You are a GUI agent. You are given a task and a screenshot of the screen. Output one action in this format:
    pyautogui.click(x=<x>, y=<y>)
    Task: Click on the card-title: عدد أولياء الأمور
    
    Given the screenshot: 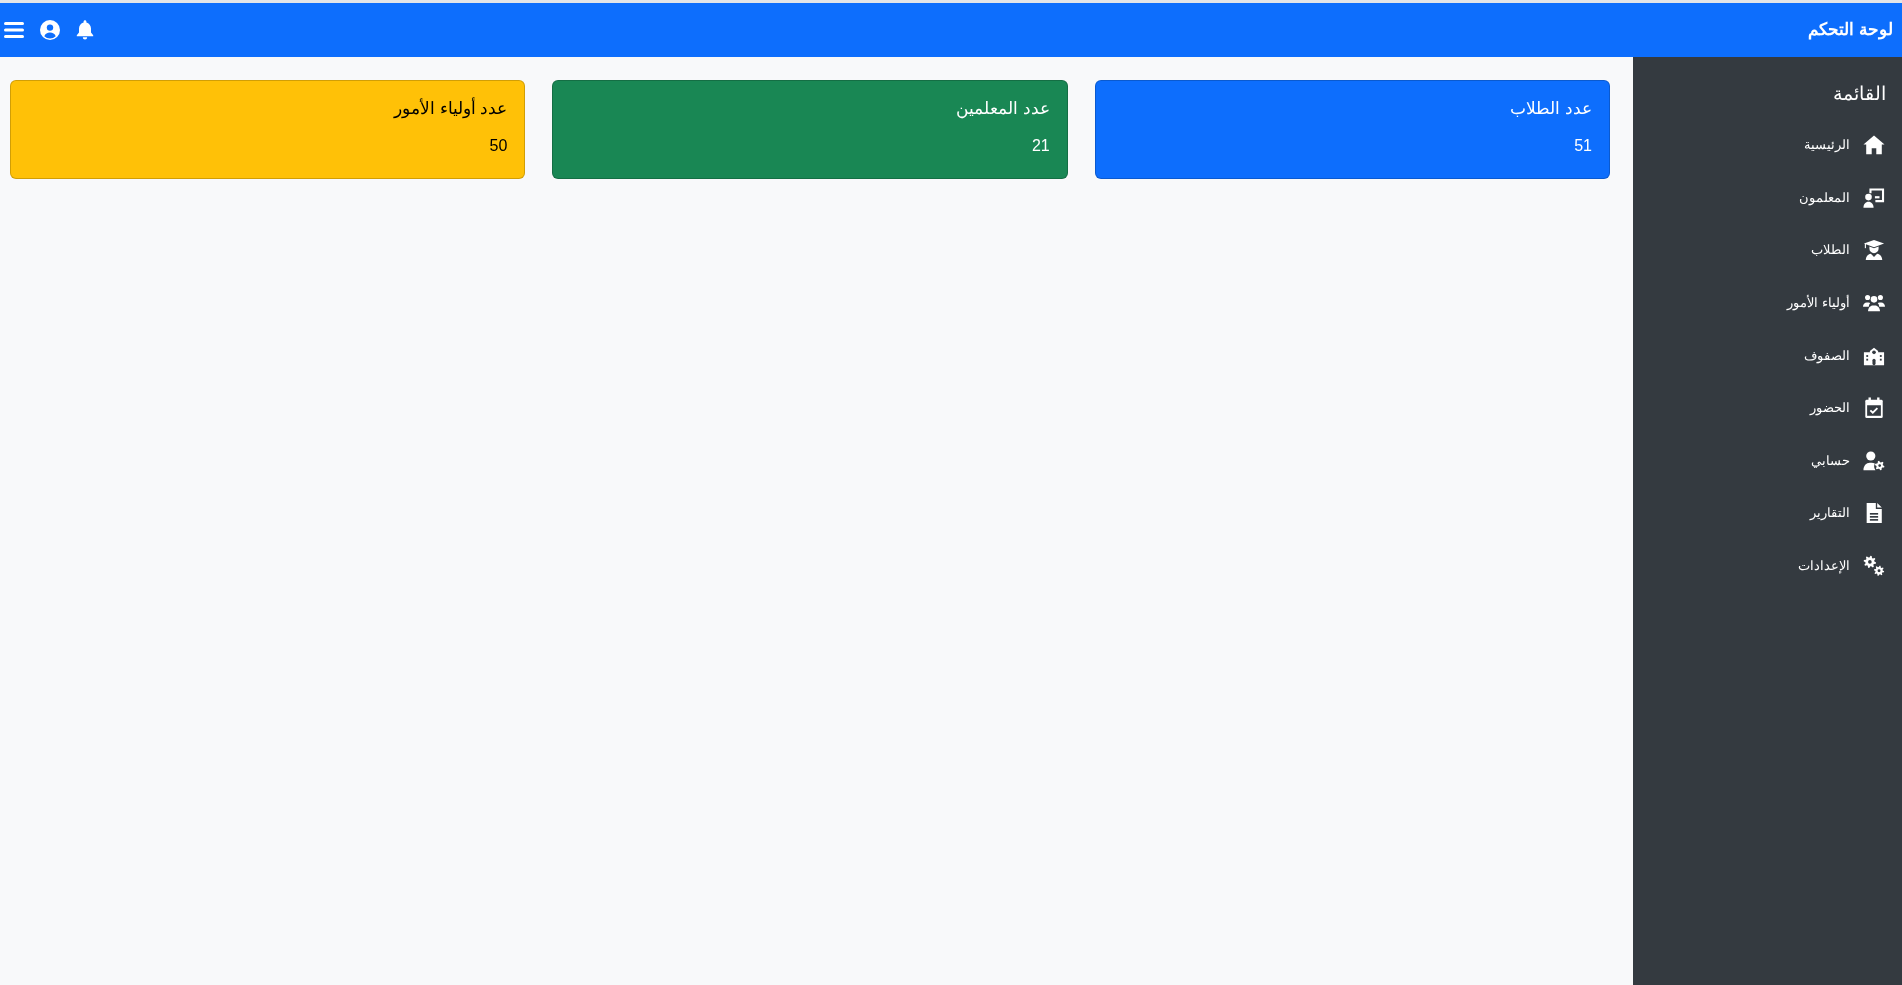 What is the action you would take?
    pyautogui.click(x=450, y=109)
    